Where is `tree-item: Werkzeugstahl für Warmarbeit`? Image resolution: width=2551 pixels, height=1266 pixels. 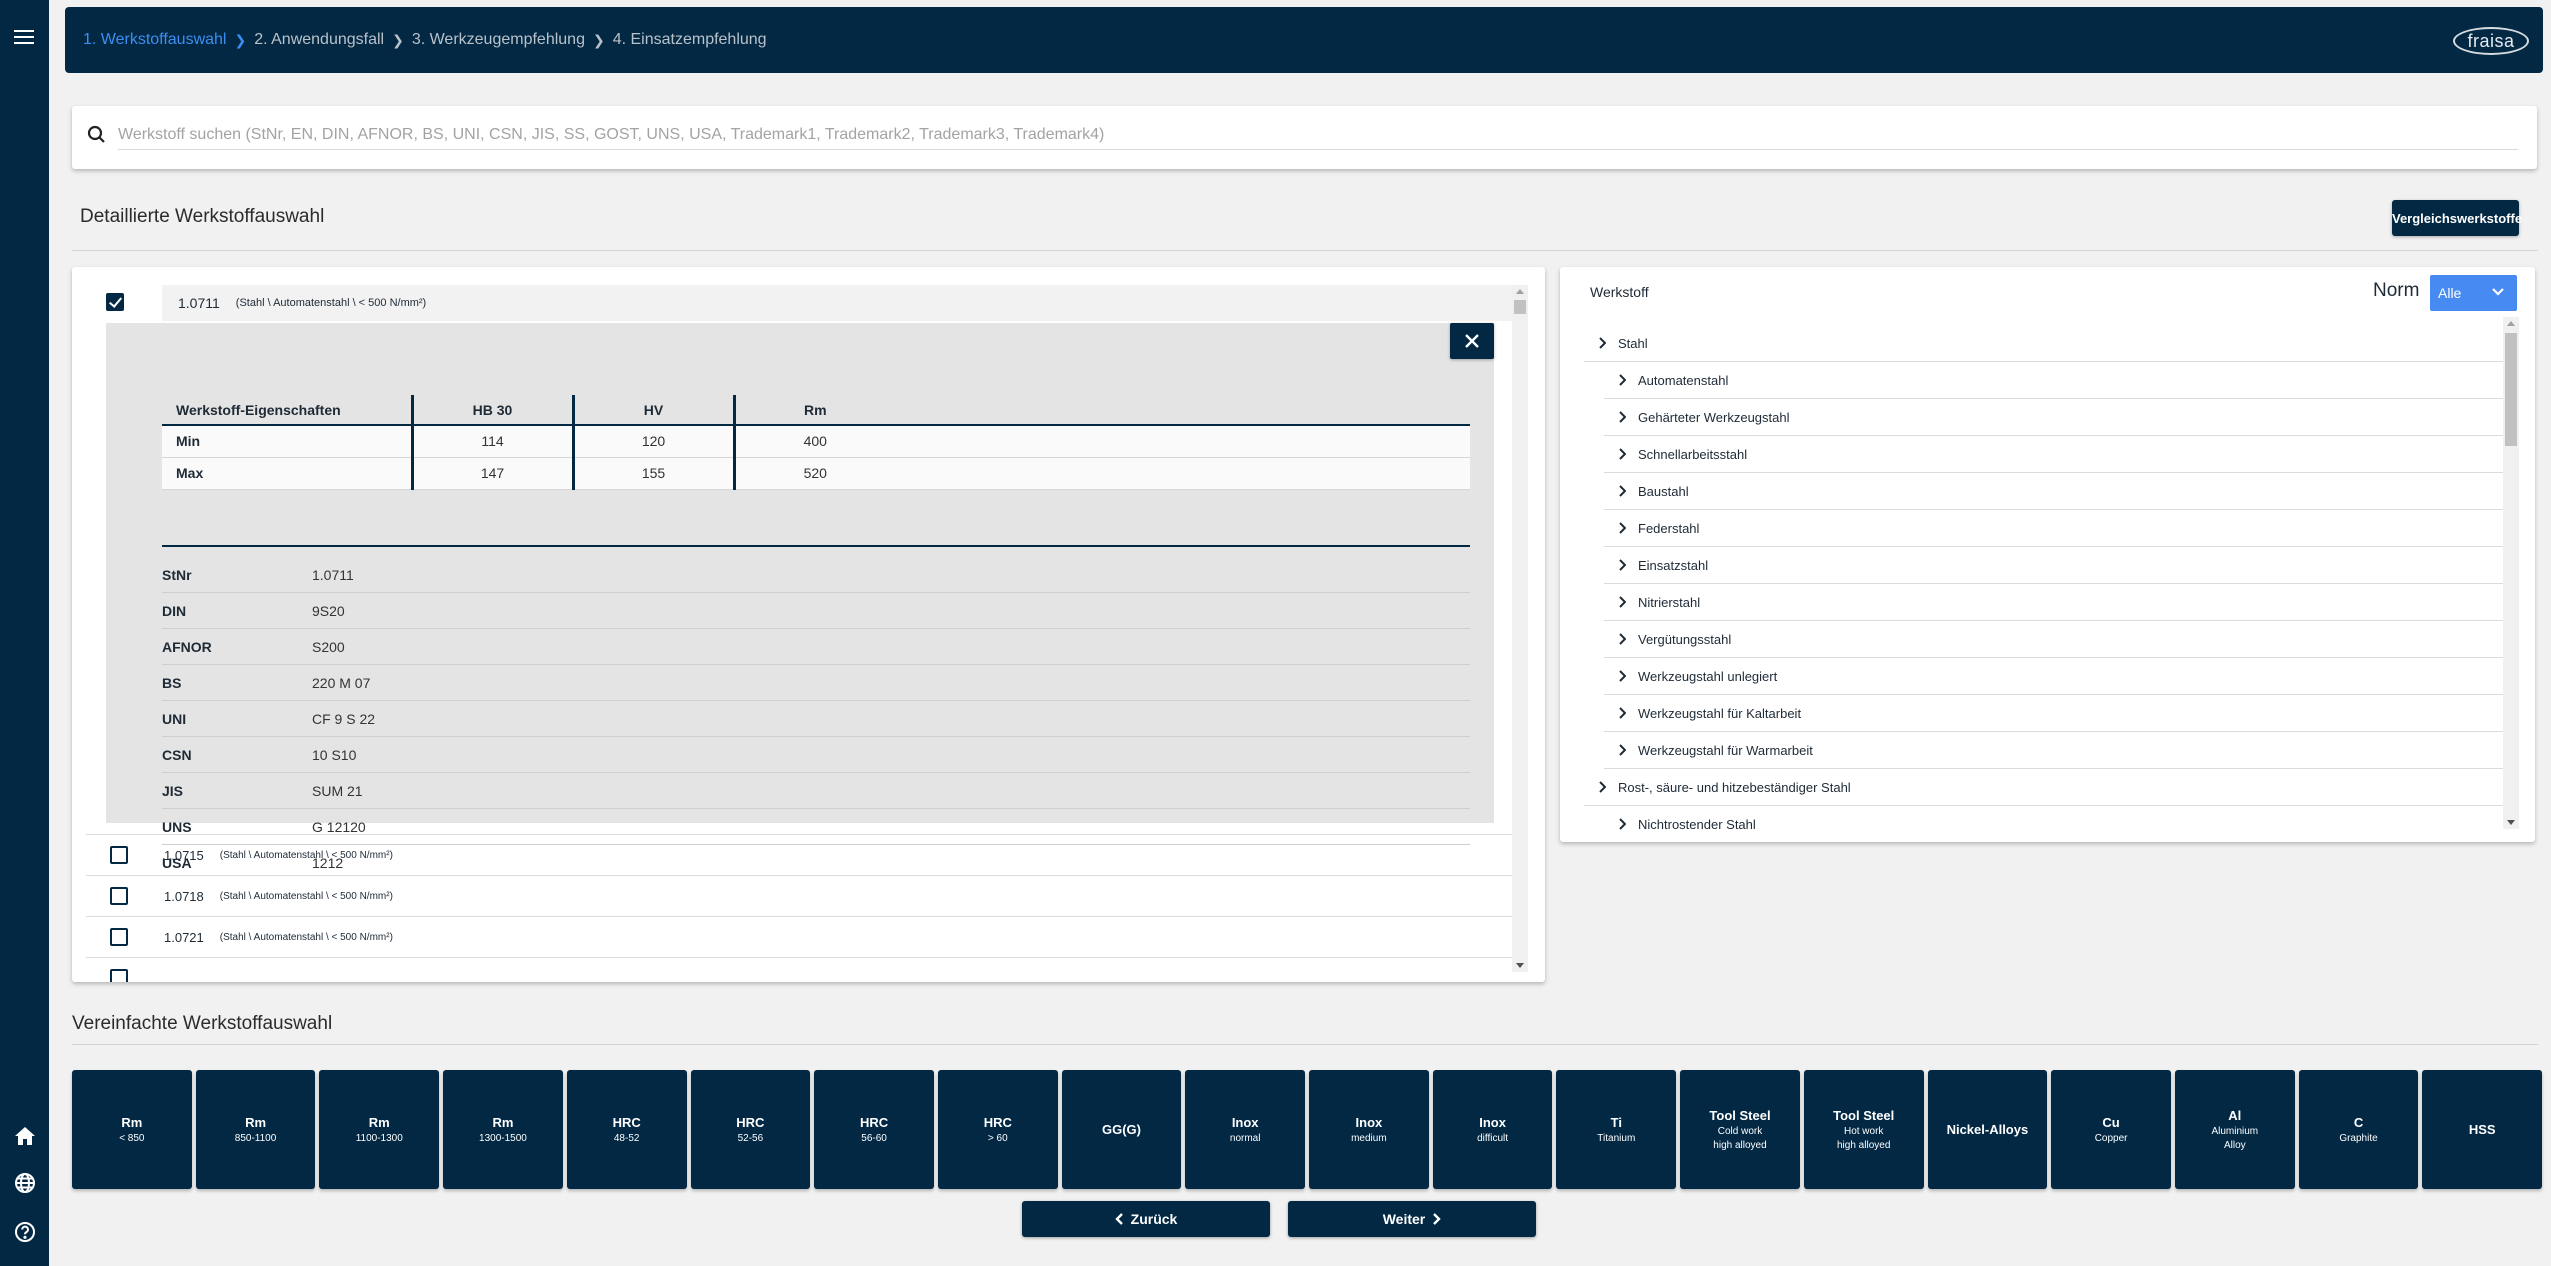
tree-item: Werkzeugstahl für Warmarbeit is located at coordinates (2054, 750).